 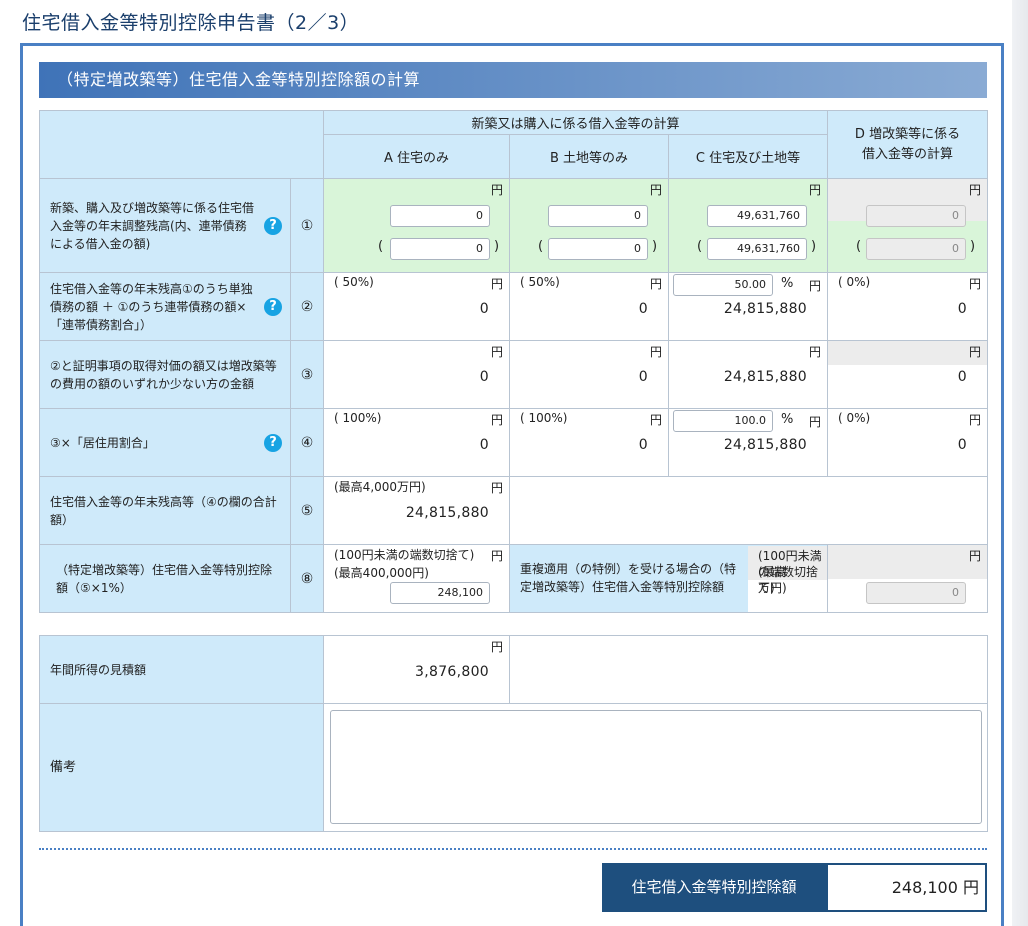 What do you see at coordinates (962, 445) in the screenshot?
I see `row4-d-value: 0` at bounding box center [962, 445].